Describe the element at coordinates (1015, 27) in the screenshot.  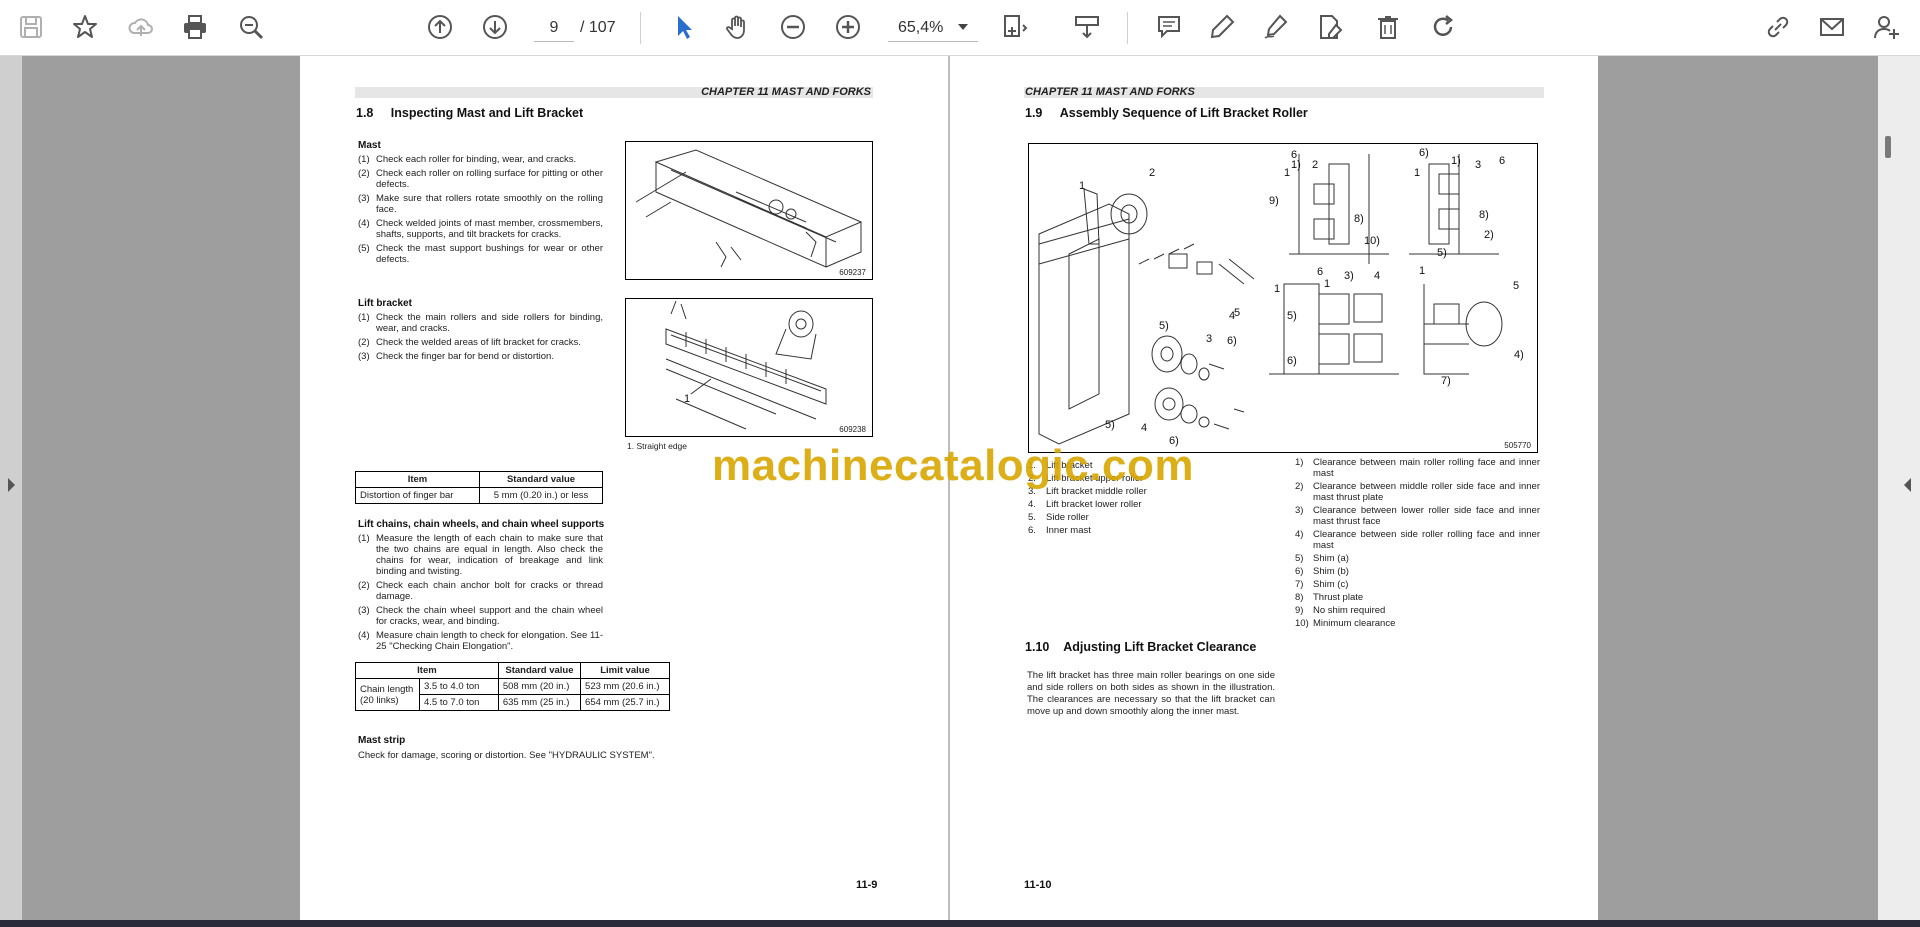
I see `page-fit-icon` at that location.